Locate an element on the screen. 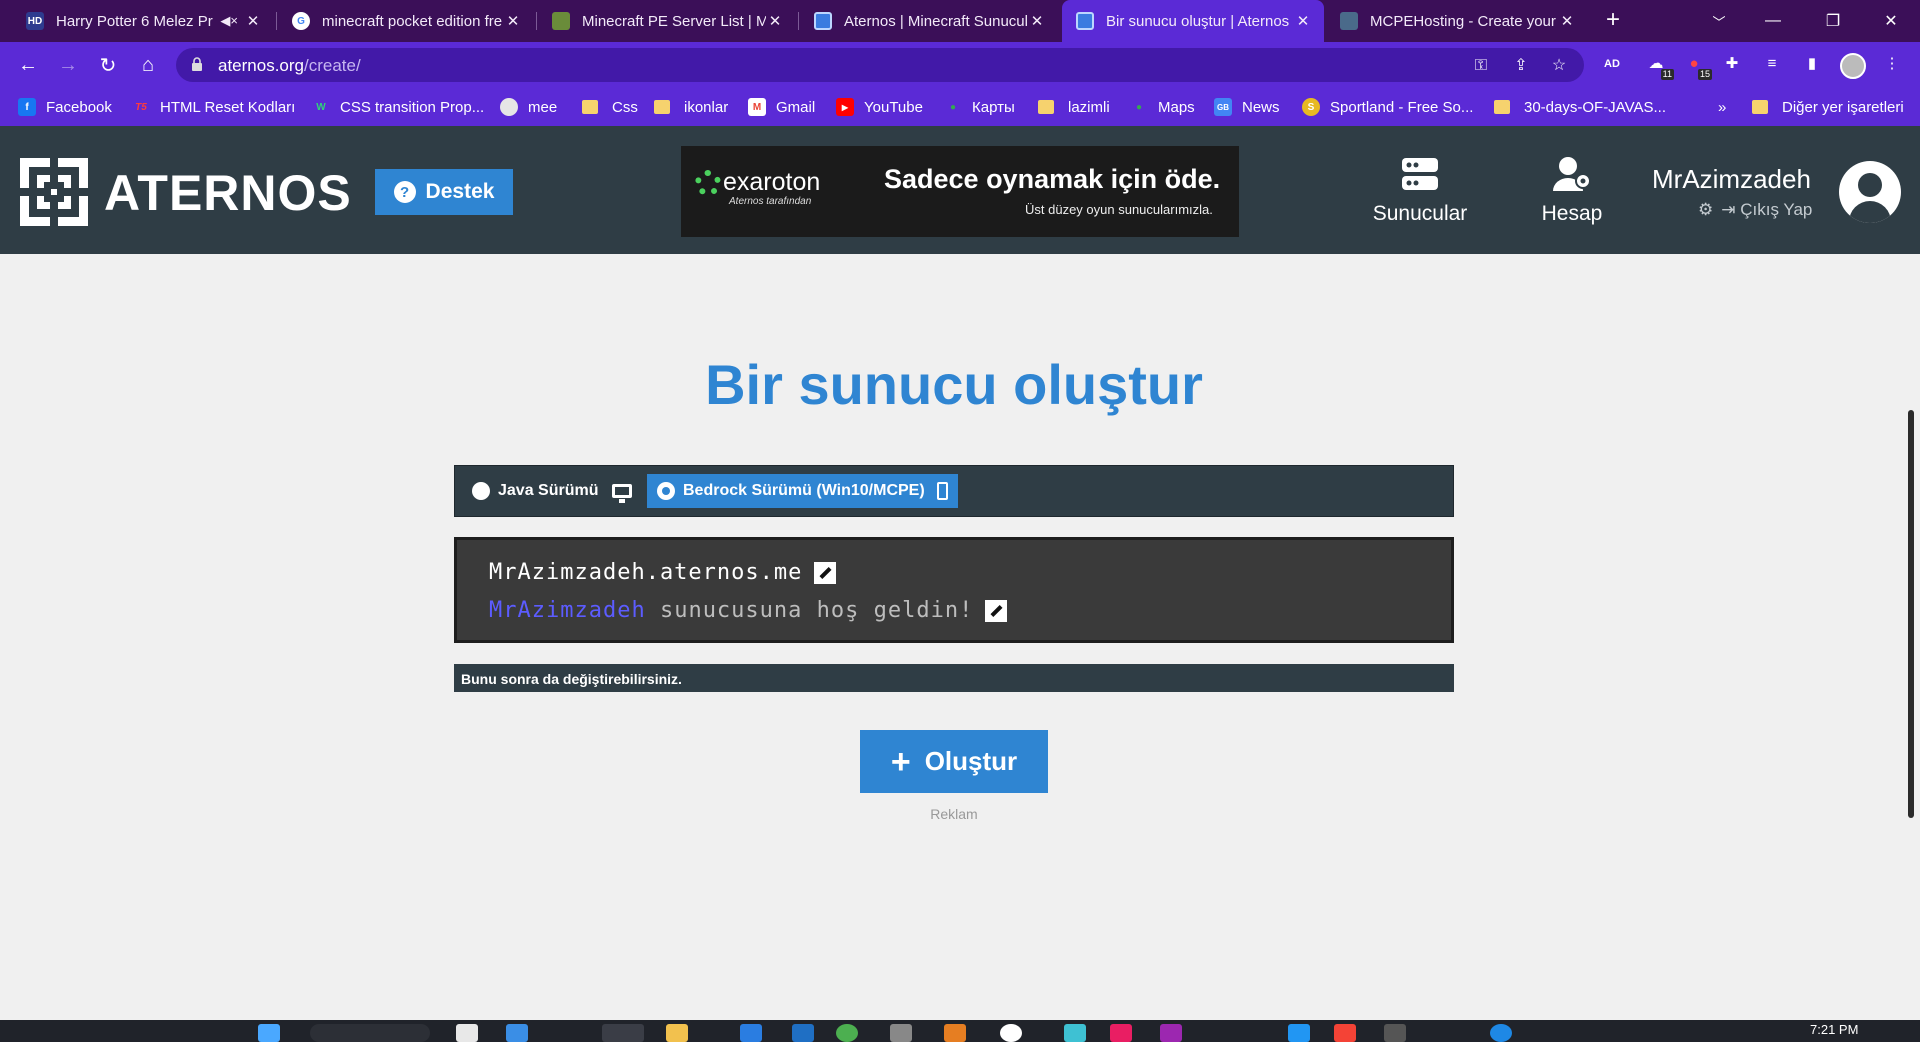 The height and width of the screenshot is (1042, 1920). address-bar: aternos.org/create/ ⚿ ⇪ ☆ is located at coordinates (880, 65).